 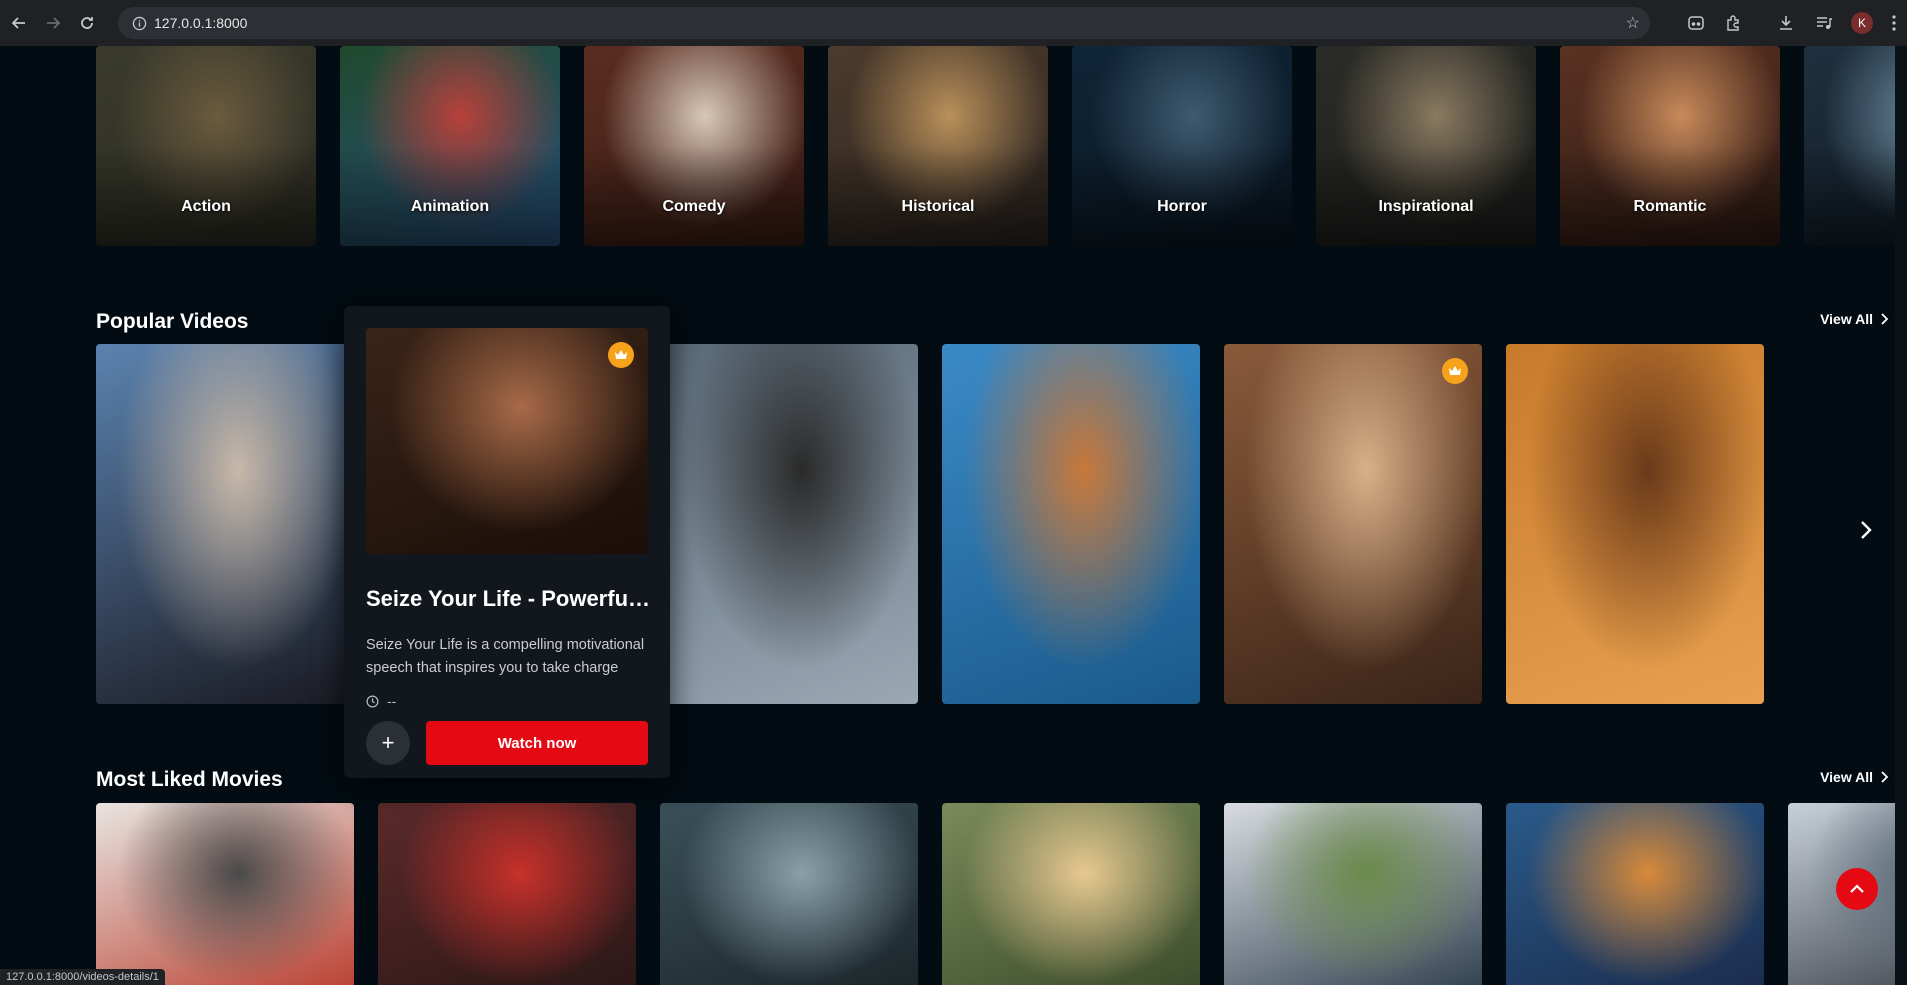 I want to click on genre-card: Romantic, so click(x=1670, y=146).